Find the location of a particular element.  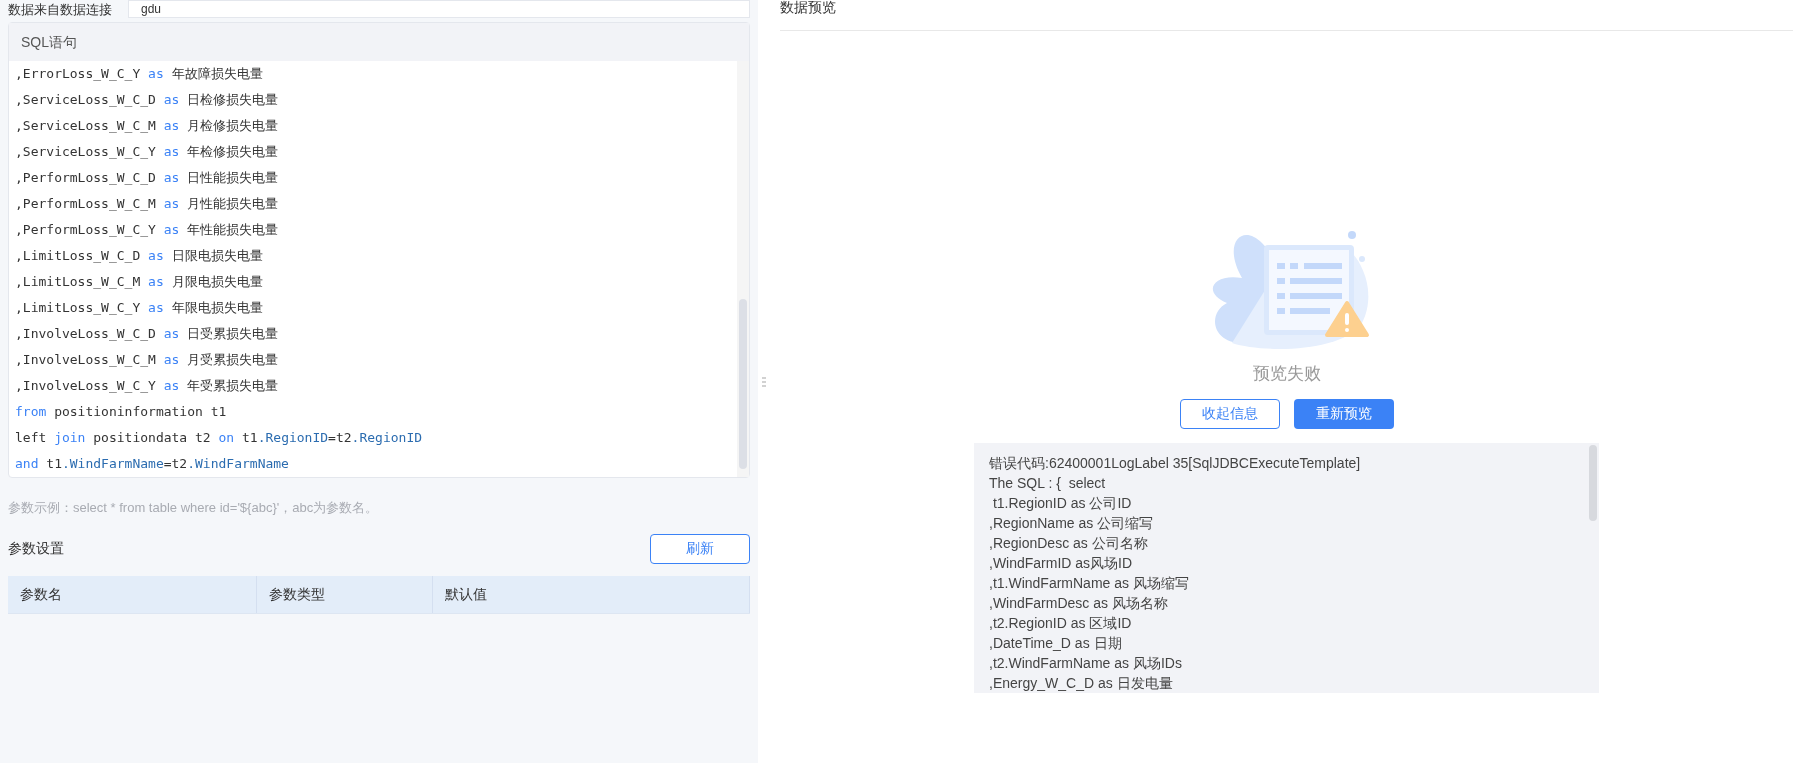

column-header: 参数名 is located at coordinates (132, 594).